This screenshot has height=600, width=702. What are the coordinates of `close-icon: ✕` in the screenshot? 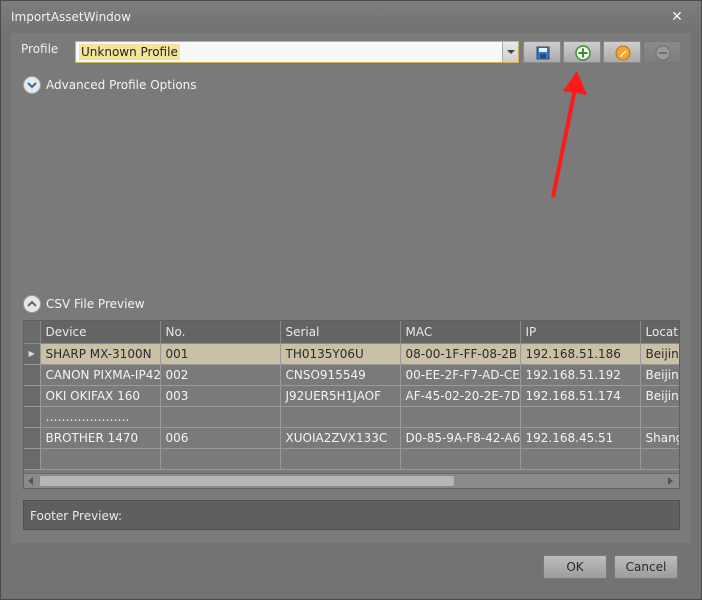 It's located at (677, 17).